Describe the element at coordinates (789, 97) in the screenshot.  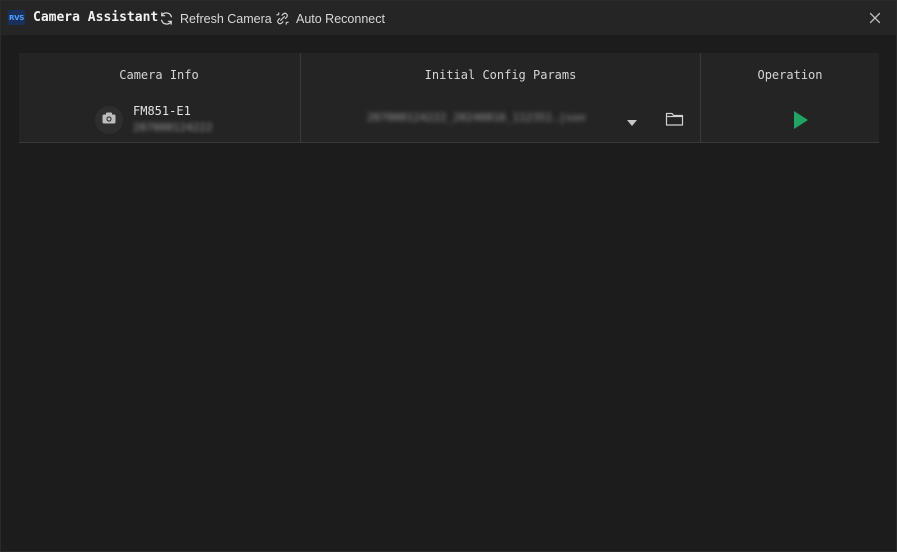
I see `operation-column: Operation` at that location.